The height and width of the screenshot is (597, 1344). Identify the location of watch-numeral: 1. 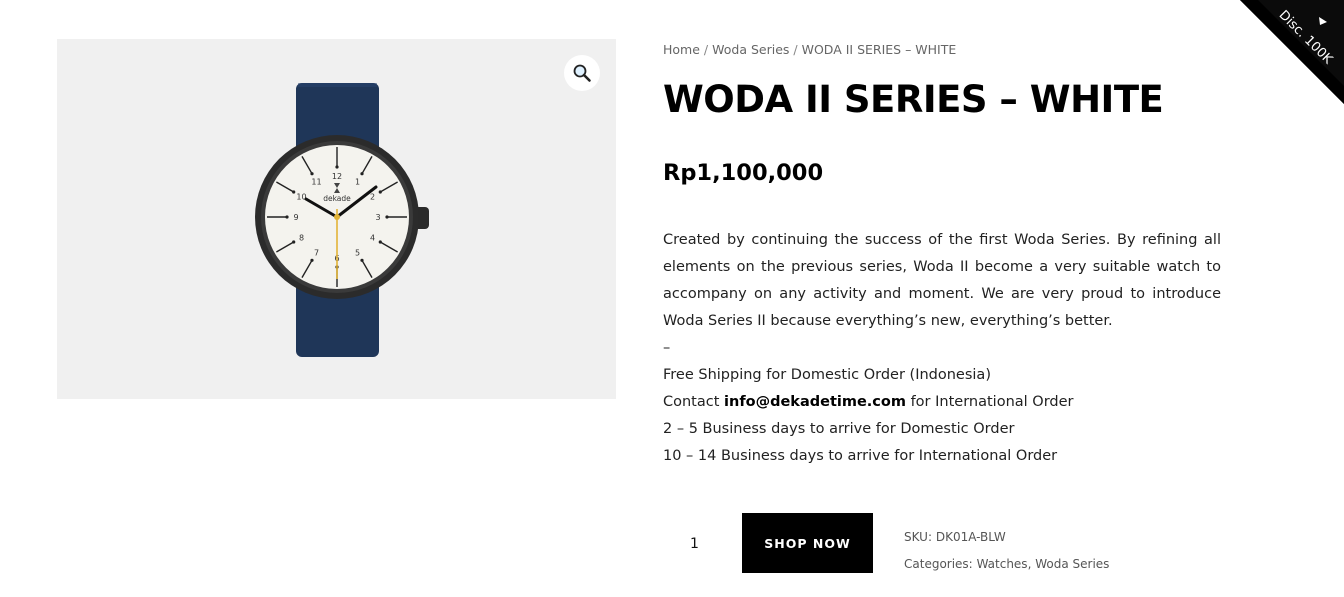
(357, 181).